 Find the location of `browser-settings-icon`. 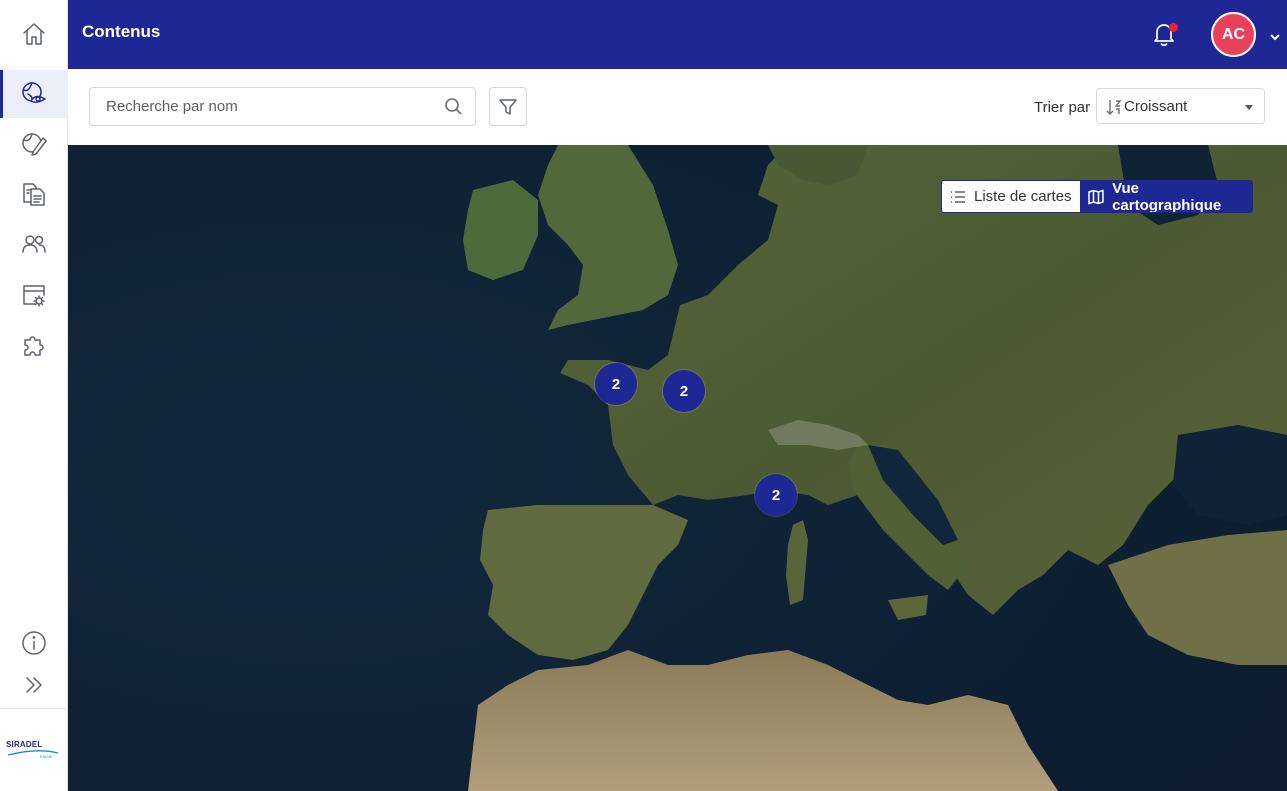

browser-settings-icon is located at coordinates (34, 296).